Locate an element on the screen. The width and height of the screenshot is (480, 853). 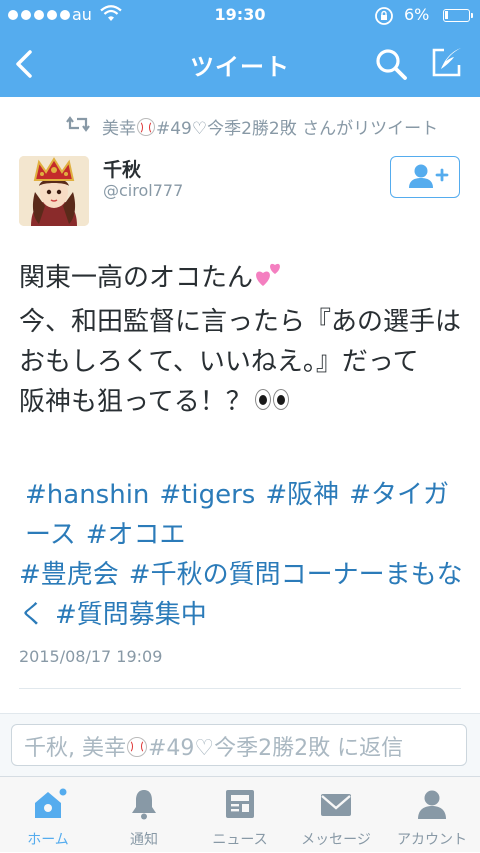
reply-input: 千秋, 美幸 #49♡今季2勝2敗 に返信 is located at coordinates (239, 745).